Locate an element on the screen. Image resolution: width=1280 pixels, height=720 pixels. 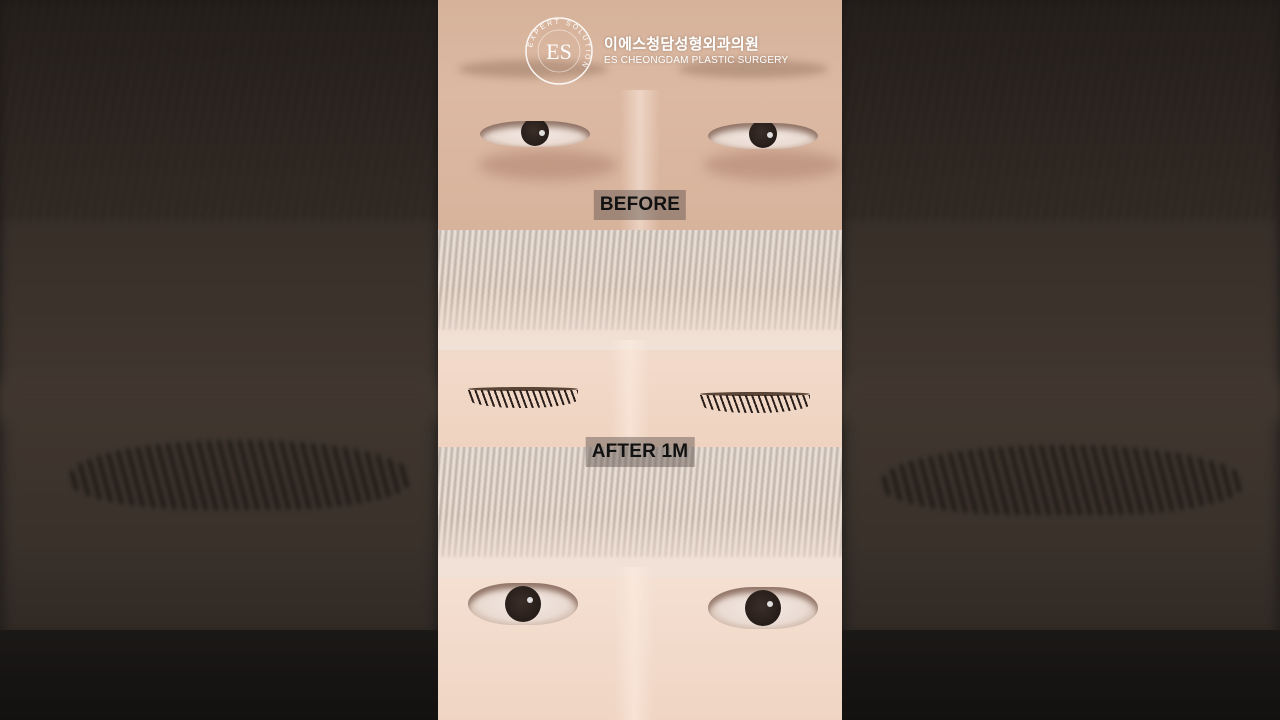
es-seal-icon: EXPERT SOLUTION ES is located at coordinates (559, 51).